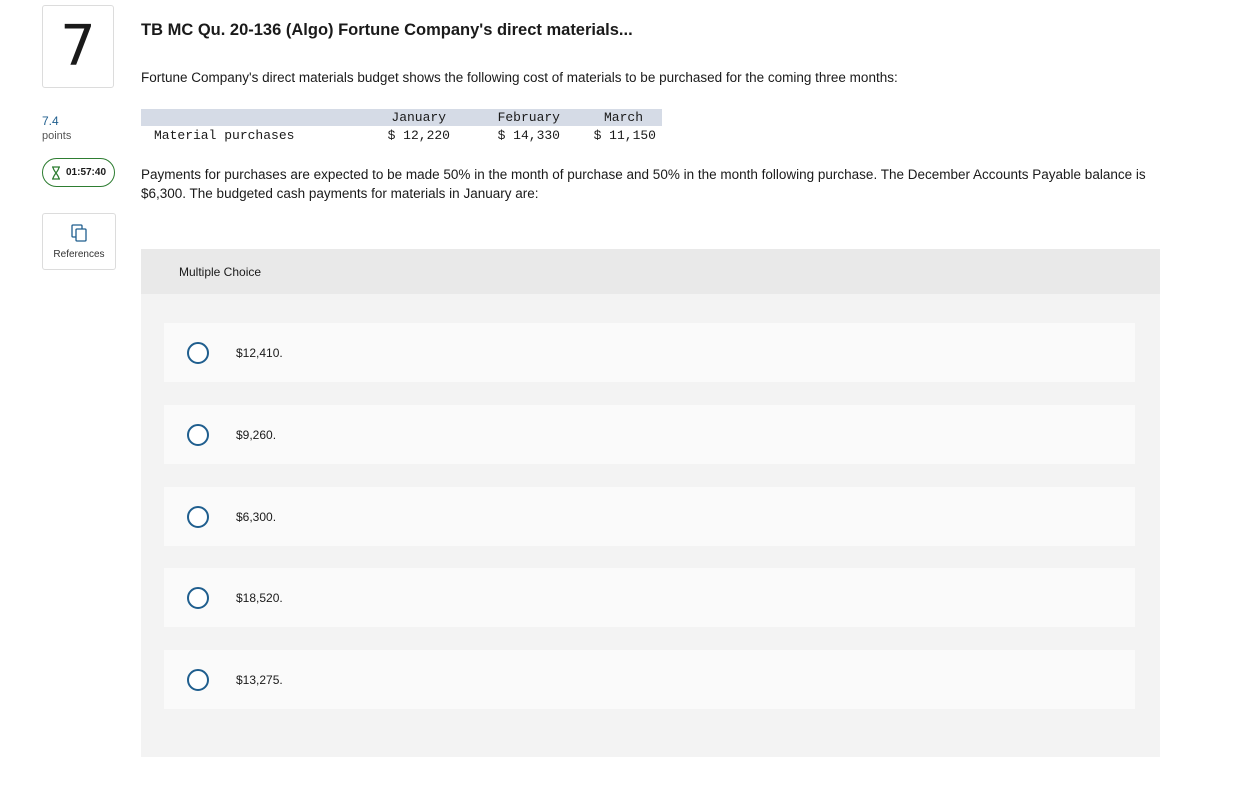 This screenshot has width=1257, height=805. Describe the element at coordinates (259, 597) in the screenshot. I see `choice-label: $18,520.` at that location.